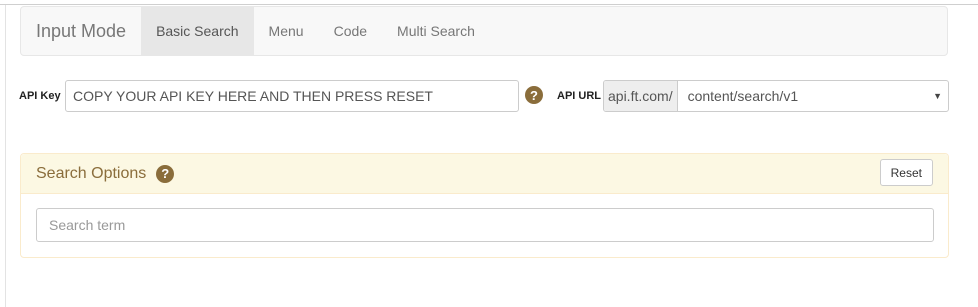 The height and width of the screenshot is (307, 978). What do you see at coordinates (641, 96) in the screenshot?
I see `api-url-prefix: api.ft.com/` at bounding box center [641, 96].